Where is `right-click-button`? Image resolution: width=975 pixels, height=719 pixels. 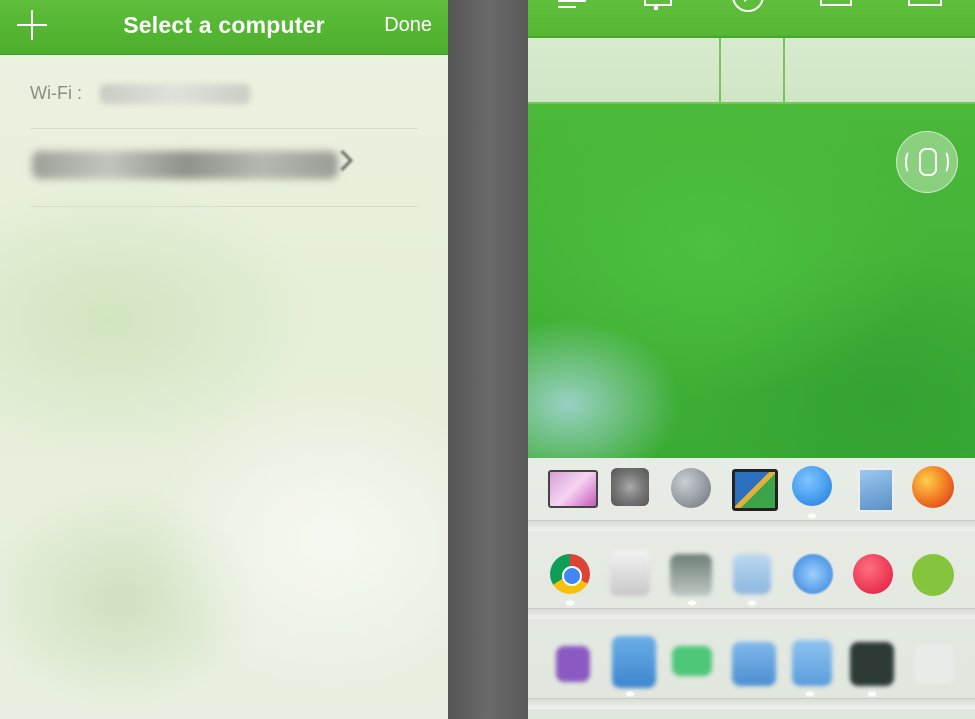 right-click-button is located at coordinates (880, 70).